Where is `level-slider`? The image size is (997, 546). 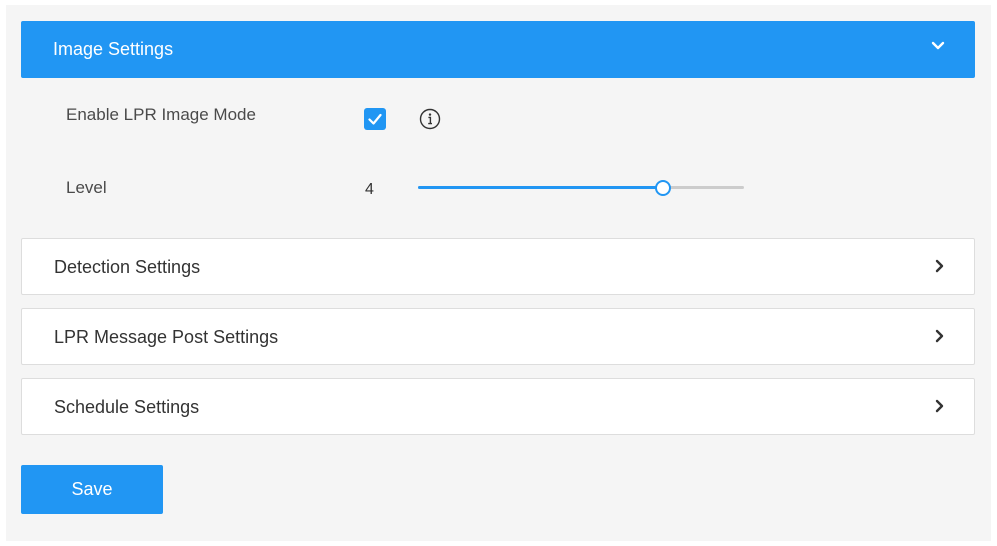
level-slider is located at coordinates (581, 188).